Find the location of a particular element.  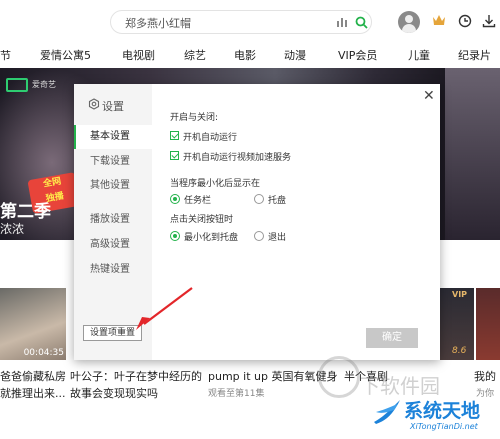

annotation-arrow-icon is located at coordinates (164, 308).